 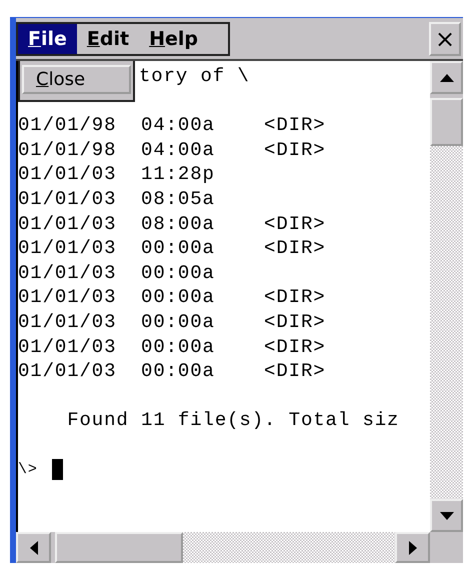 What do you see at coordinates (116, 199) in the screenshot?
I see `console-line: 01/01/03 08:05a` at bounding box center [116, 199].